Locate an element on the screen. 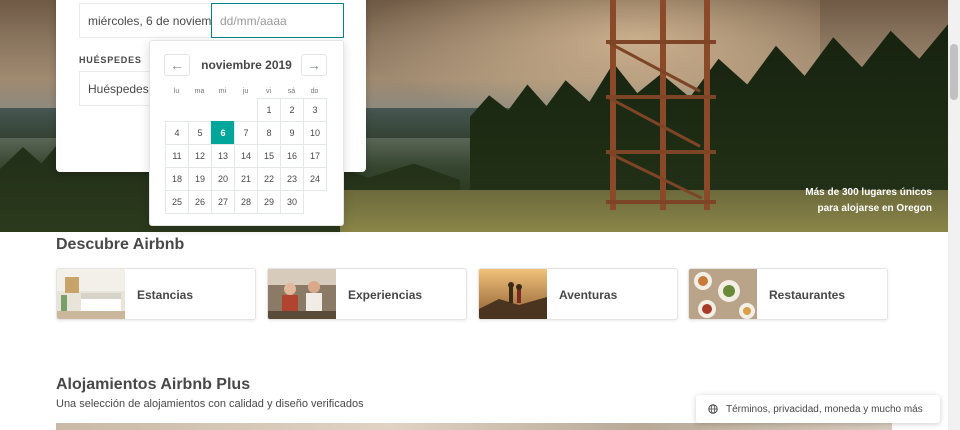 This screenshot has width=960, height=430. calendar-day: 30 is located at coordinates (292, 202).